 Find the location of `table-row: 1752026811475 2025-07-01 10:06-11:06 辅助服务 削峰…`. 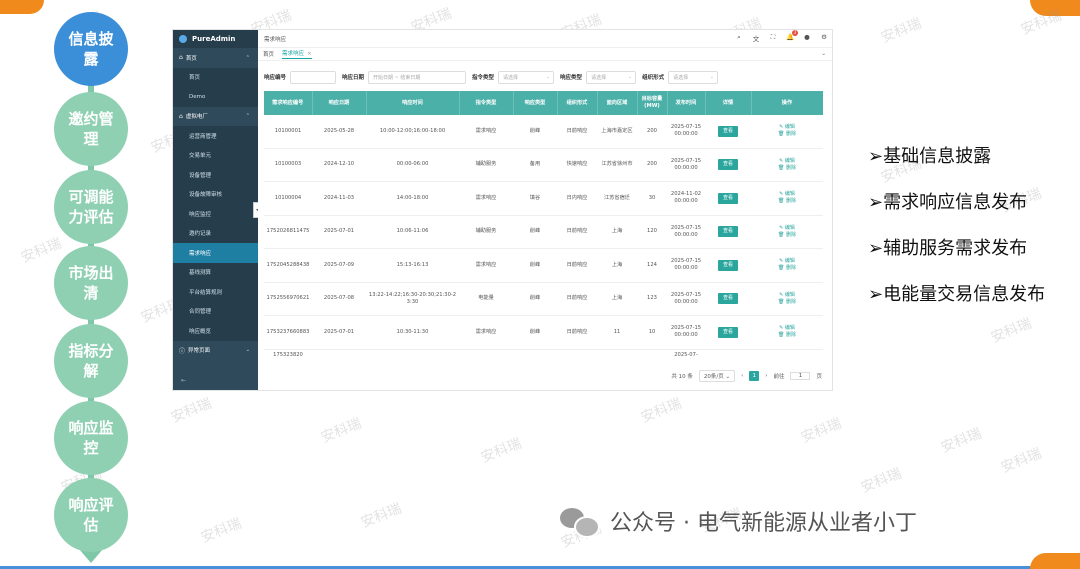

table-row: 1752026811475 2025-07-01 10:06-11:06 辅助服务 削峰… is located at coordinates (543, 232).